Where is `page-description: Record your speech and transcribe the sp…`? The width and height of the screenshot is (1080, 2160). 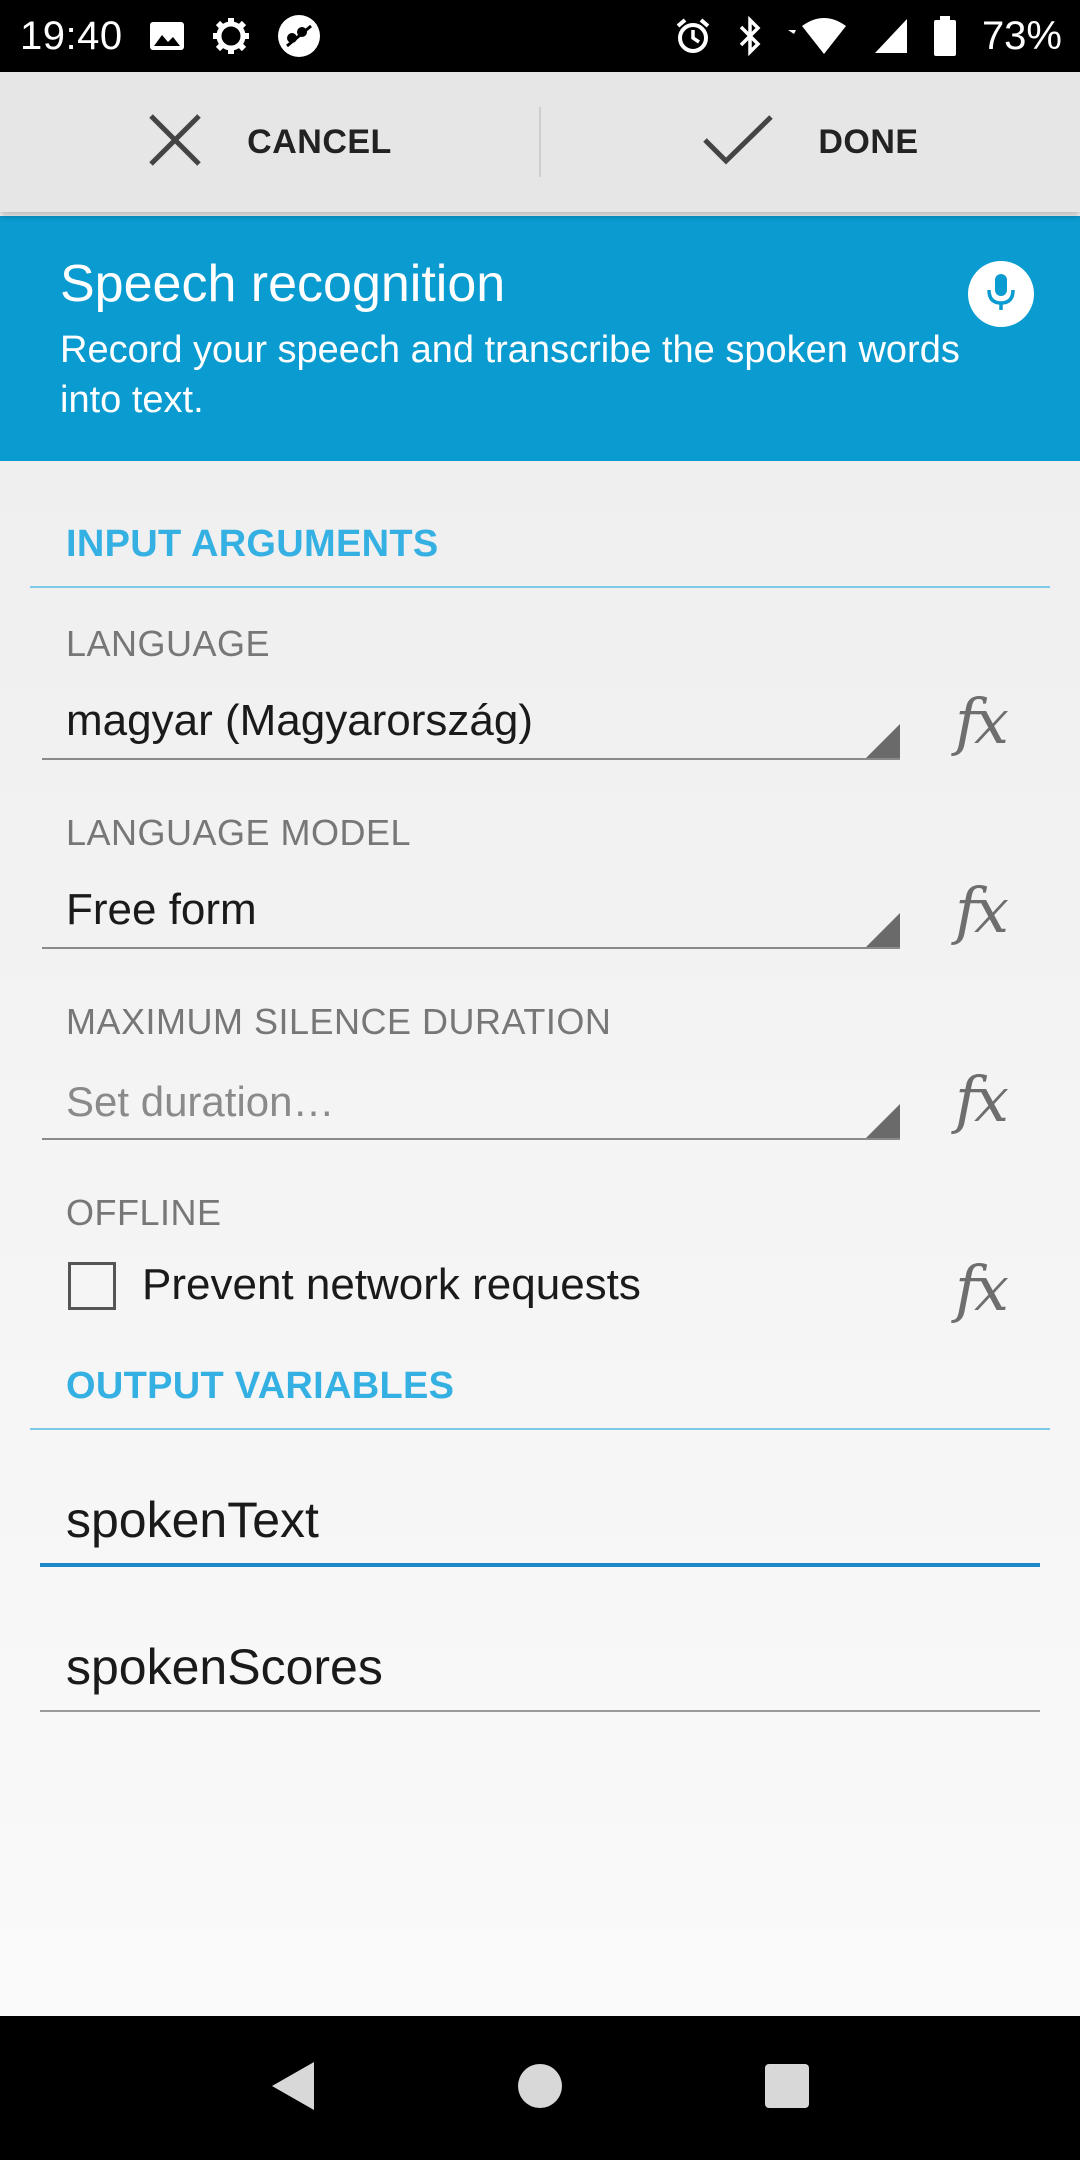
page-description: Record your speech and transcribe the sp… is located at coordinates (510, 375).